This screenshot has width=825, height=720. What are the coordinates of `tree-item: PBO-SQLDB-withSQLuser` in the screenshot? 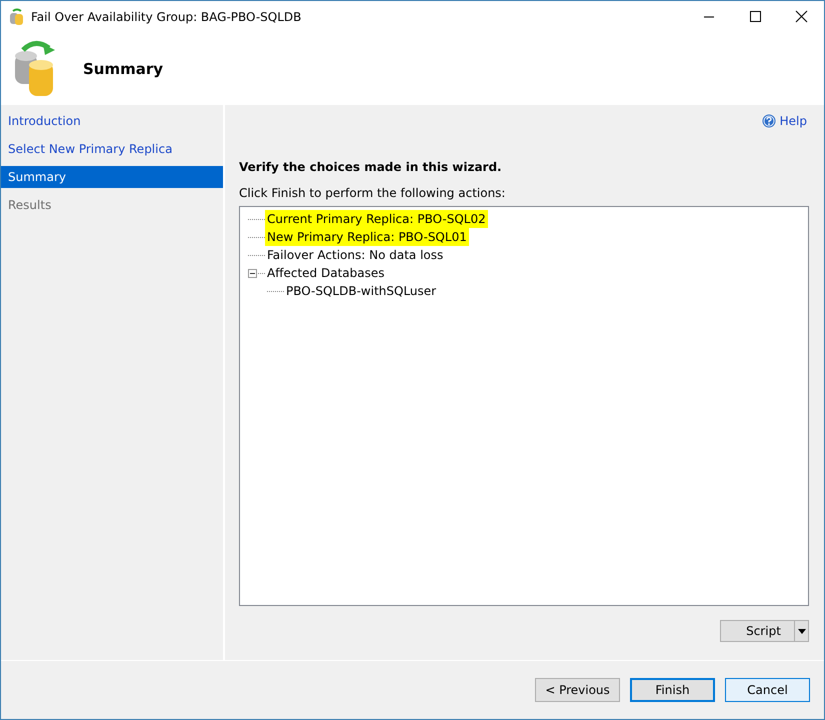 It's located at (361, 291).